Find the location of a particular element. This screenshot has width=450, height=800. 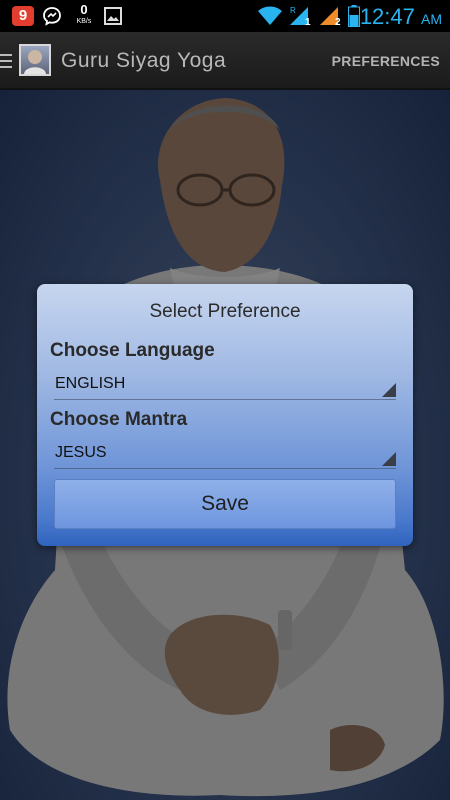

svg-text: 2 is located at coordinates (338, 21).